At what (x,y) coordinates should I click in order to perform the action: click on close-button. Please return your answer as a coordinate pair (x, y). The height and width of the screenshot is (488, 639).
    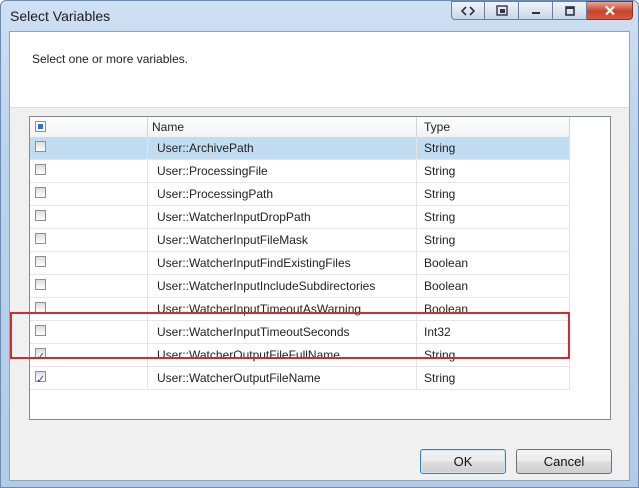
    Looking at the image, I should click on (610, 10).